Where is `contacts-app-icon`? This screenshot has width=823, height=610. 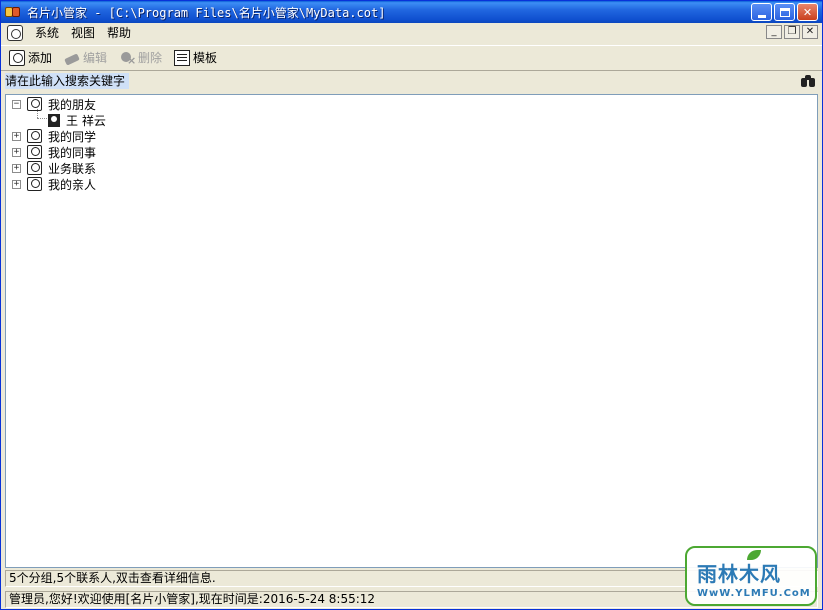
contacts-app-icon is located at coordinates (13, 12).